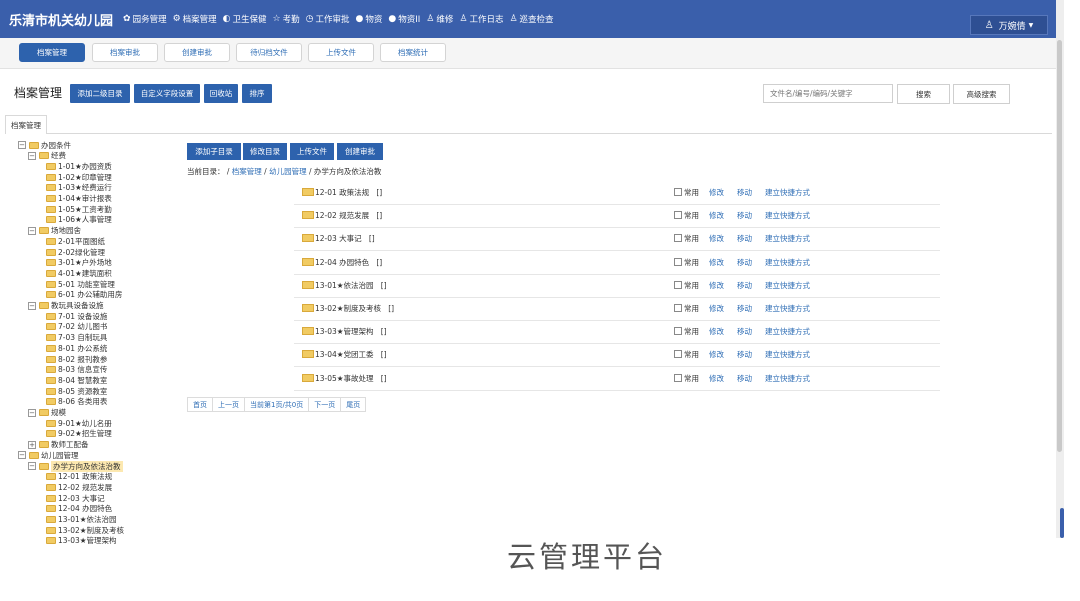 This screenshot has width=1080, height=601. Describe the element at coordinates (47, 156) in the screenshot. I see `tree-node: − 经费` at that location.